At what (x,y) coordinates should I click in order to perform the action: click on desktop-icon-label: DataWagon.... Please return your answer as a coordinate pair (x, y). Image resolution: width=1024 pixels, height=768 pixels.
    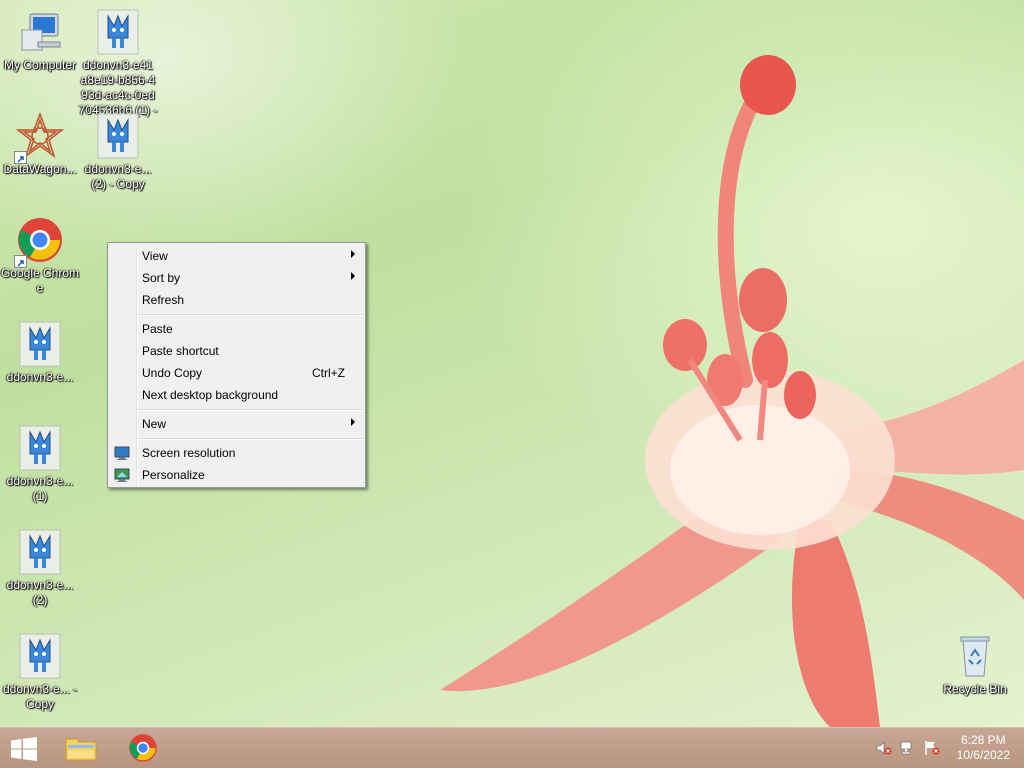
    Looking at the image, I should click on (40, 169).